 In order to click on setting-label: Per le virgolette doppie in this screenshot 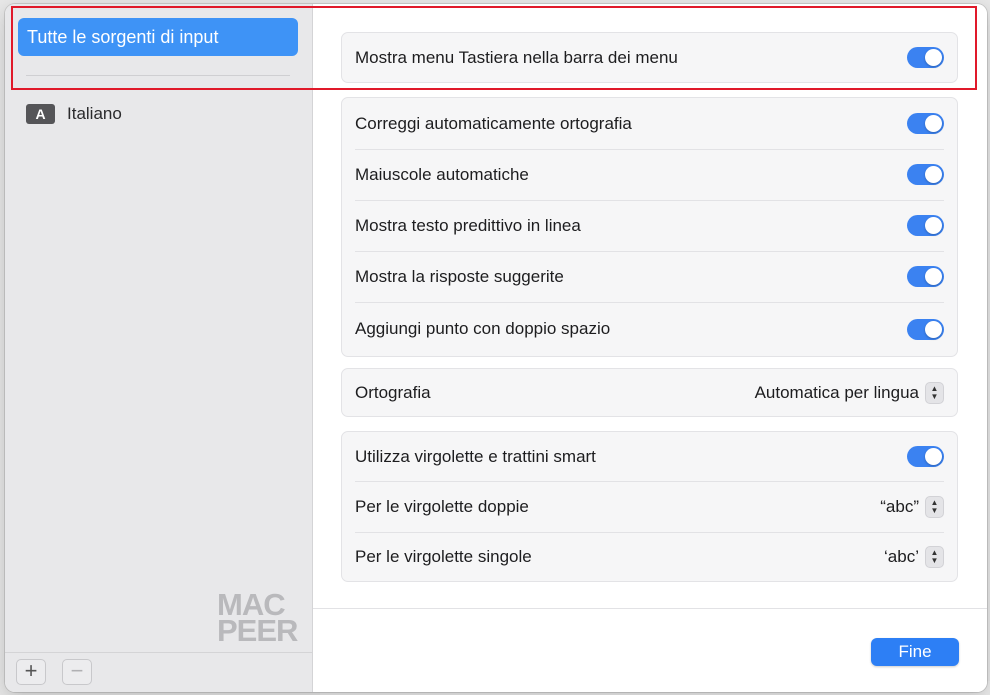, I will do `click(442, 506)`.